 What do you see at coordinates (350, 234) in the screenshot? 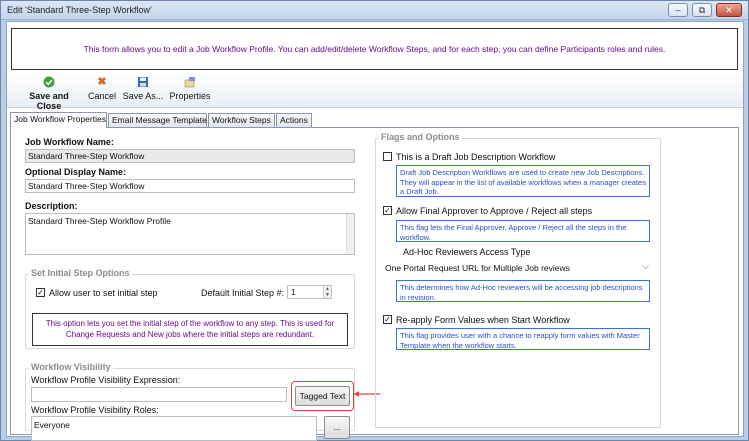
I see `description-scrollbar` at bounding box center [350, 234].